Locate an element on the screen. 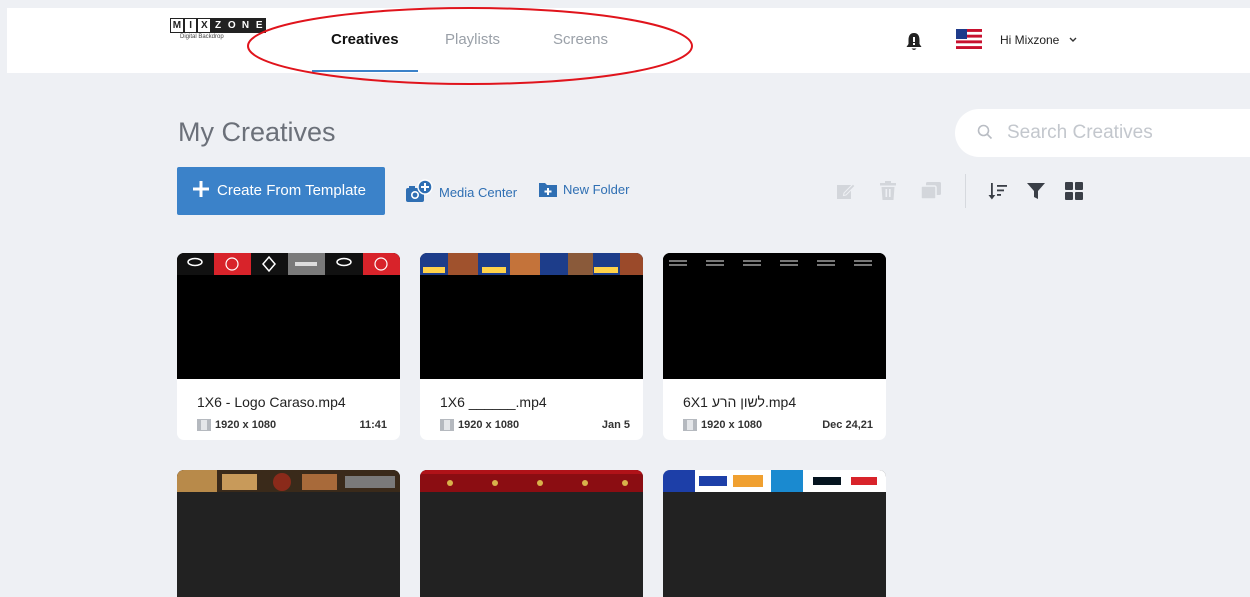 Image resolution: width=1250 pixels, height=597 pixels. search-placeholder: Search Creatives is located at coordinates (1080, 132).